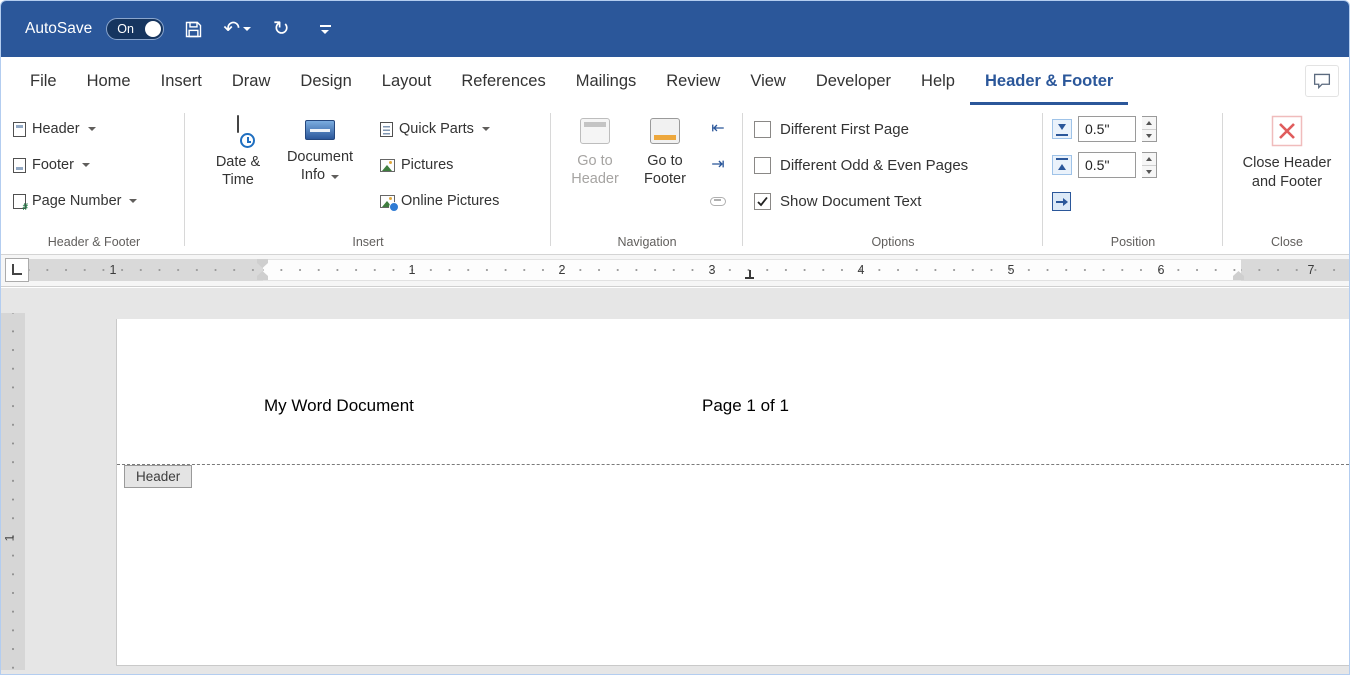  Describe the element at coordinates (1287, 242) in the screenshot. I see `group-label: Close` at that location.